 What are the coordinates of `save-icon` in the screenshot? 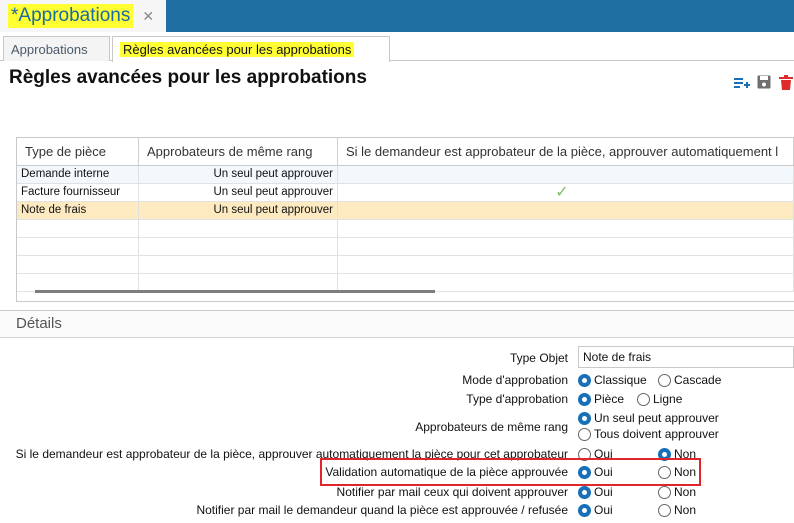 It's located at (764, 82).